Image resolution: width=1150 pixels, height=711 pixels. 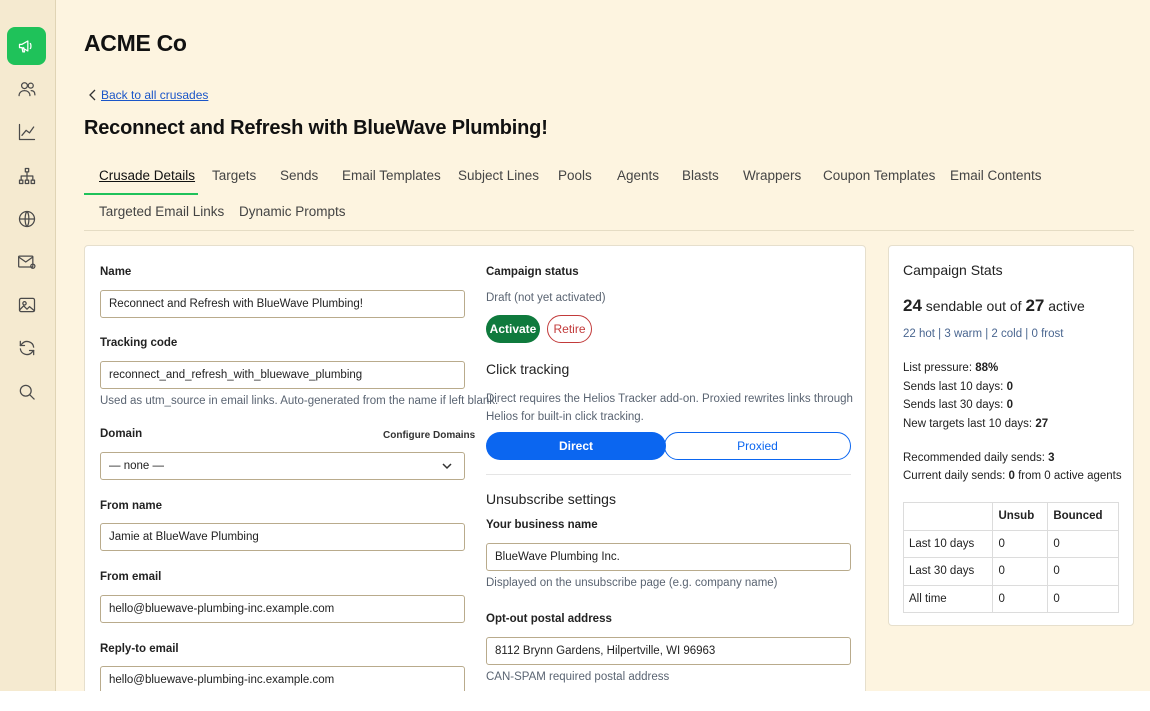 I want to click on activate-button: Activate, so click(x=513, y=329).